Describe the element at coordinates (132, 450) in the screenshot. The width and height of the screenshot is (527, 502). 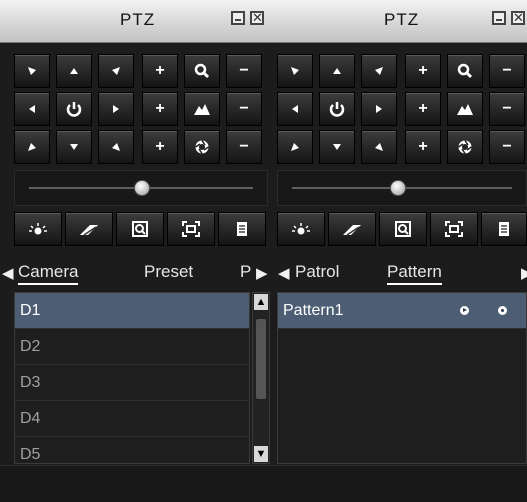
I see `list-item: D5` at that location.